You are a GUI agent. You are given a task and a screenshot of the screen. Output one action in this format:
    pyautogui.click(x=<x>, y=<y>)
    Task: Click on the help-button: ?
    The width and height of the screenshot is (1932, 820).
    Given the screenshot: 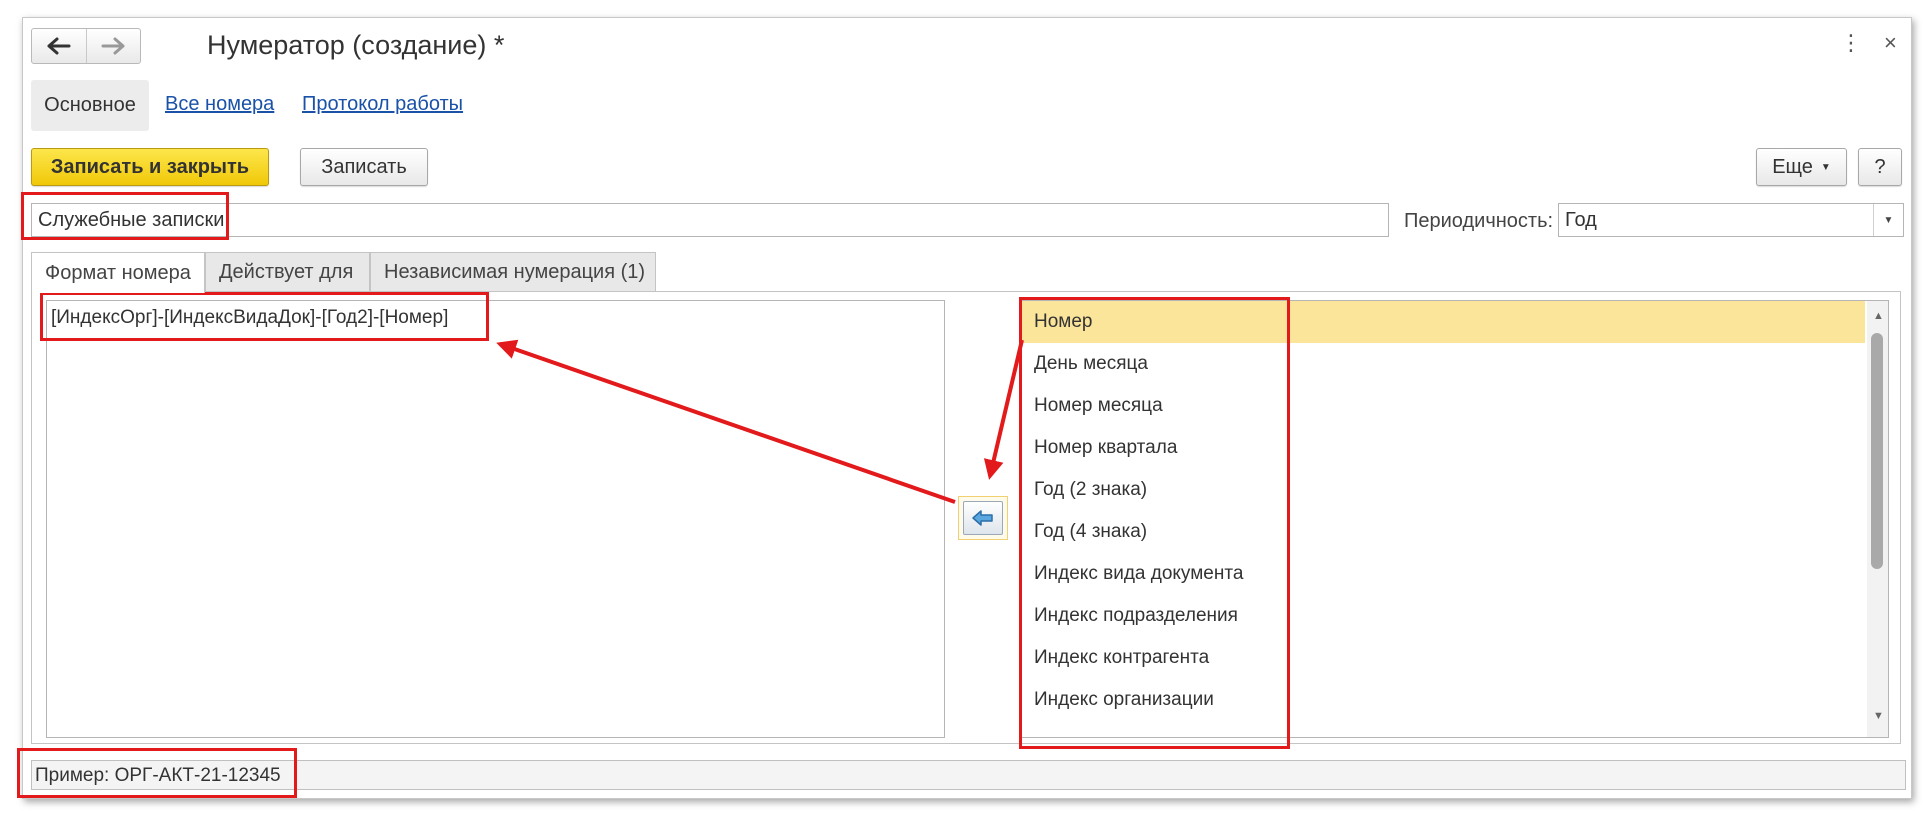 What is the action you would take?
    pyautogui.click(x=1880, y=167)
    